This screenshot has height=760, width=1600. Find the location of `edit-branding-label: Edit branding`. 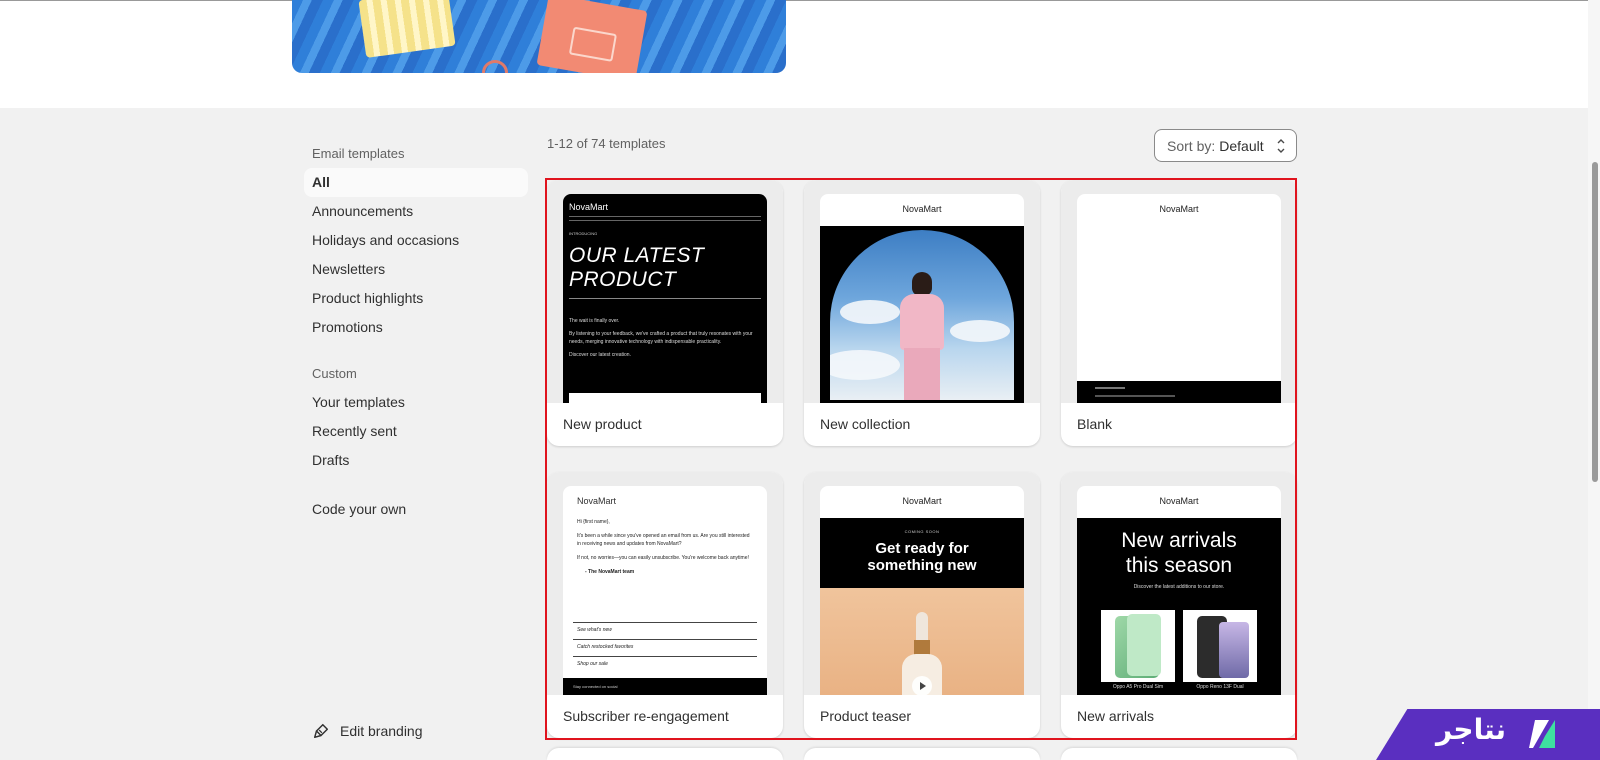

edit-branding-label: Edit branding is located at coordinates (381, 731).